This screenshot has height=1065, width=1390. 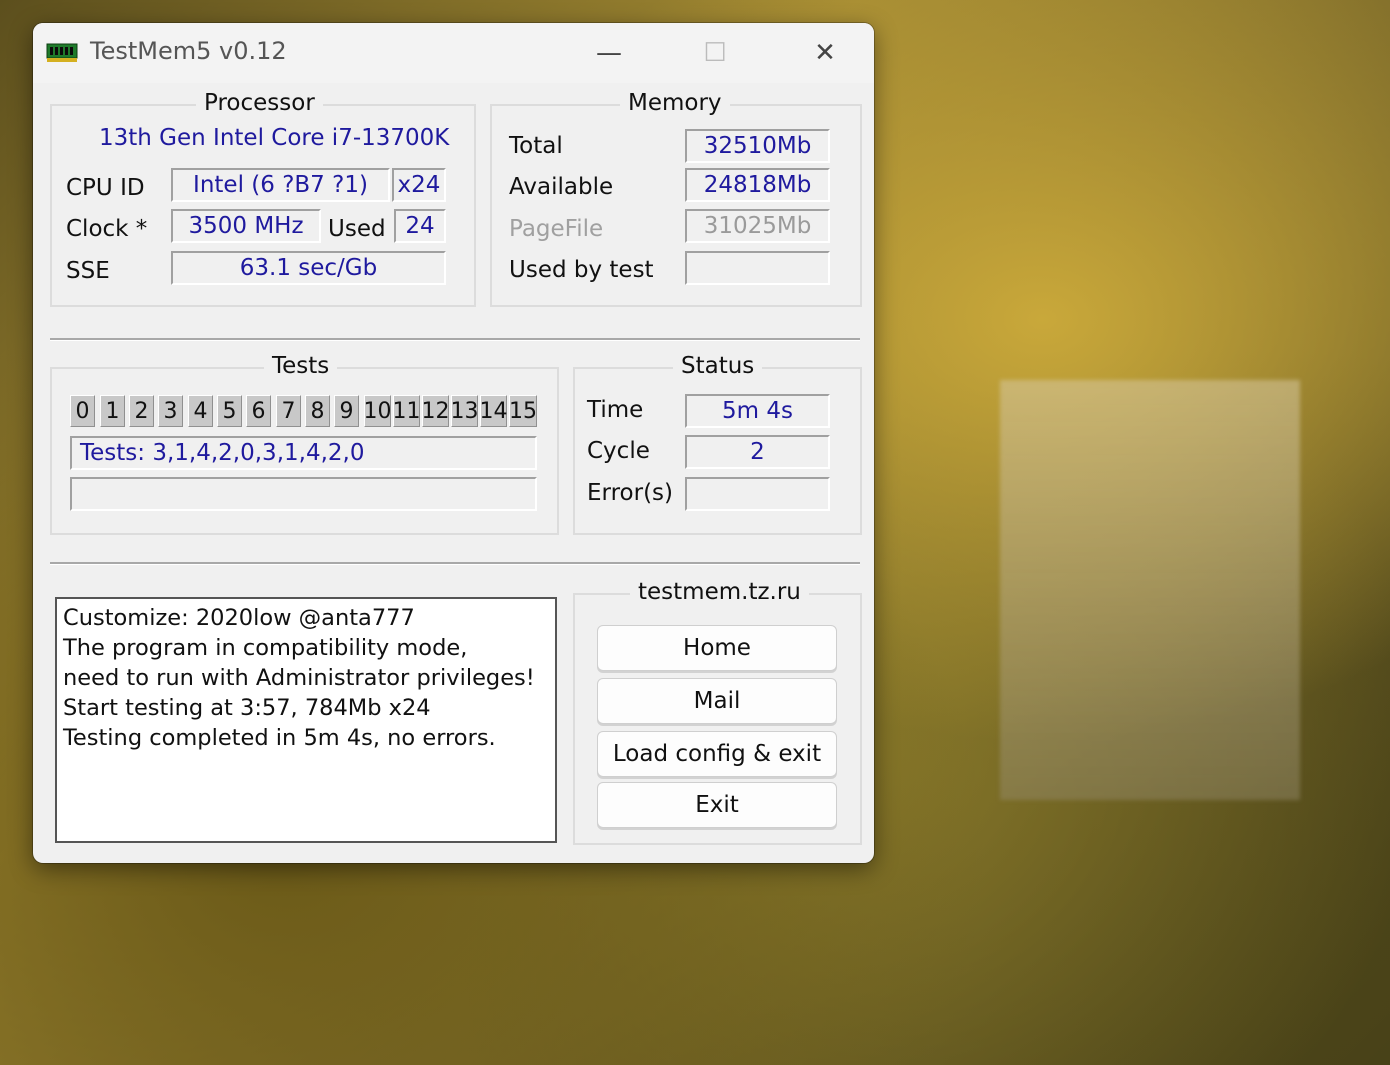 What do you see at coordinates (455, 339) in the screenshot?
I see `separator-top` at bounding box center [455, 339].